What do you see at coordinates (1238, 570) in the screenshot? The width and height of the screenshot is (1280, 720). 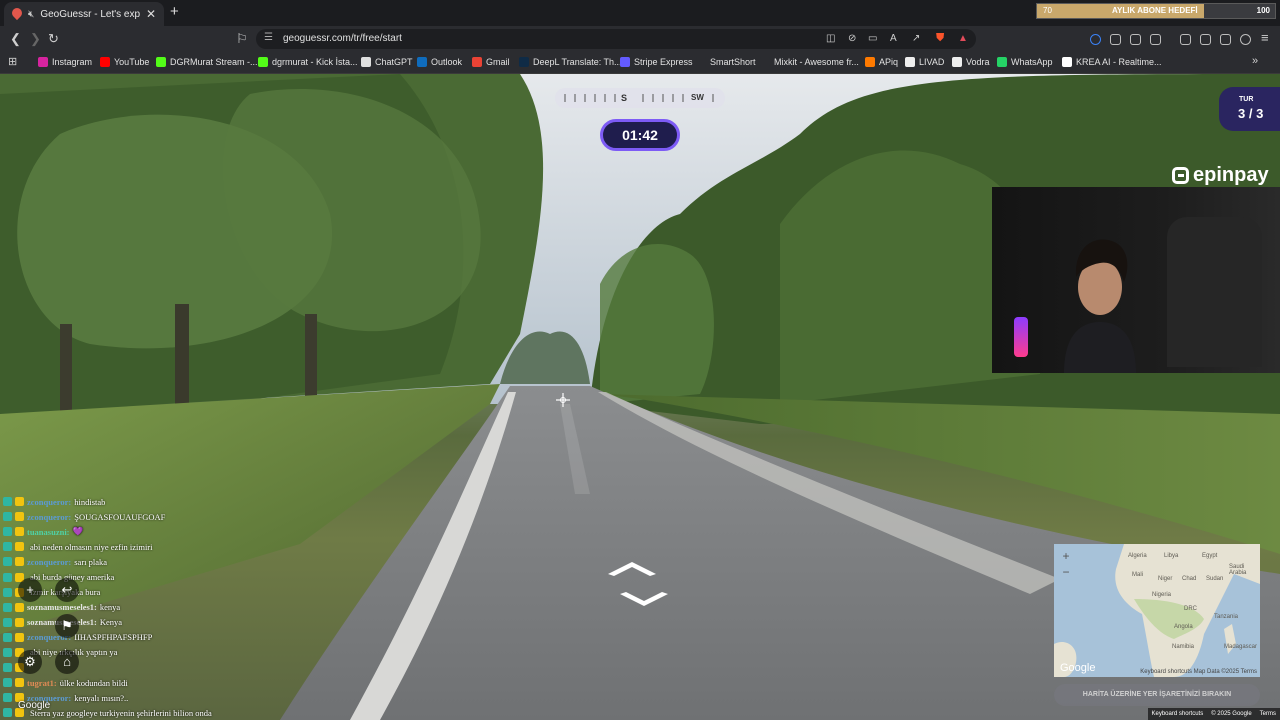 I see `map-country-label: Saudi Arabia` at bounding box center [1238, 570].